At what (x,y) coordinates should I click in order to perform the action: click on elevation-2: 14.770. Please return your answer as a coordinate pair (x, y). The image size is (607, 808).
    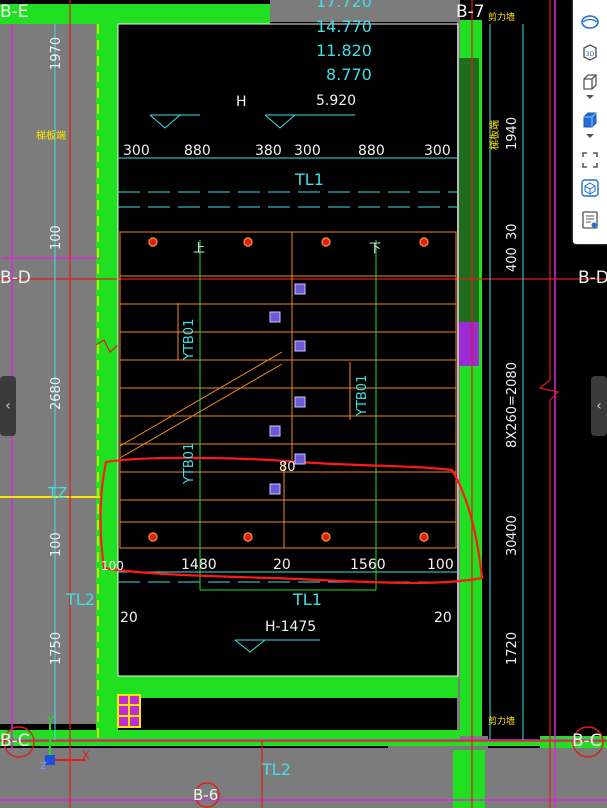
    Looking at the image, I should click on (344, 26).